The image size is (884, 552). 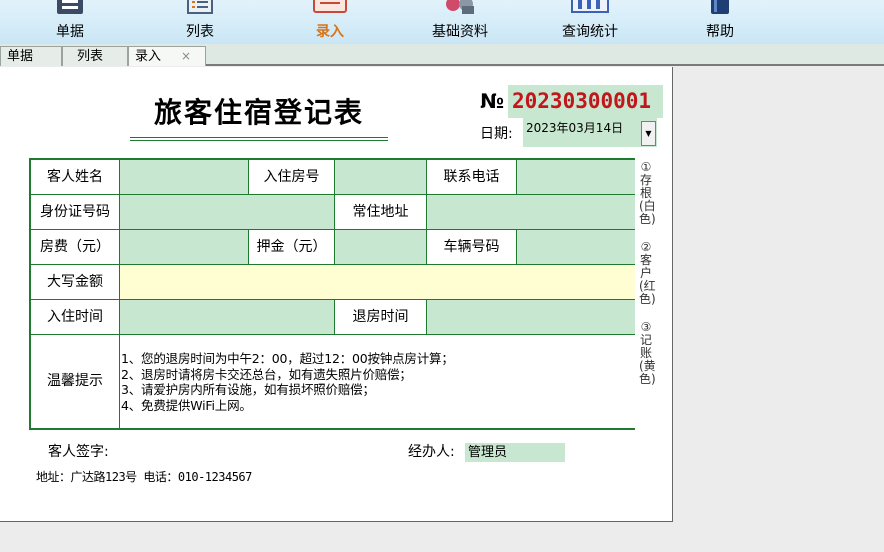 I want to click on toolbar-list-label: 列表, so click(x=200, y=32).